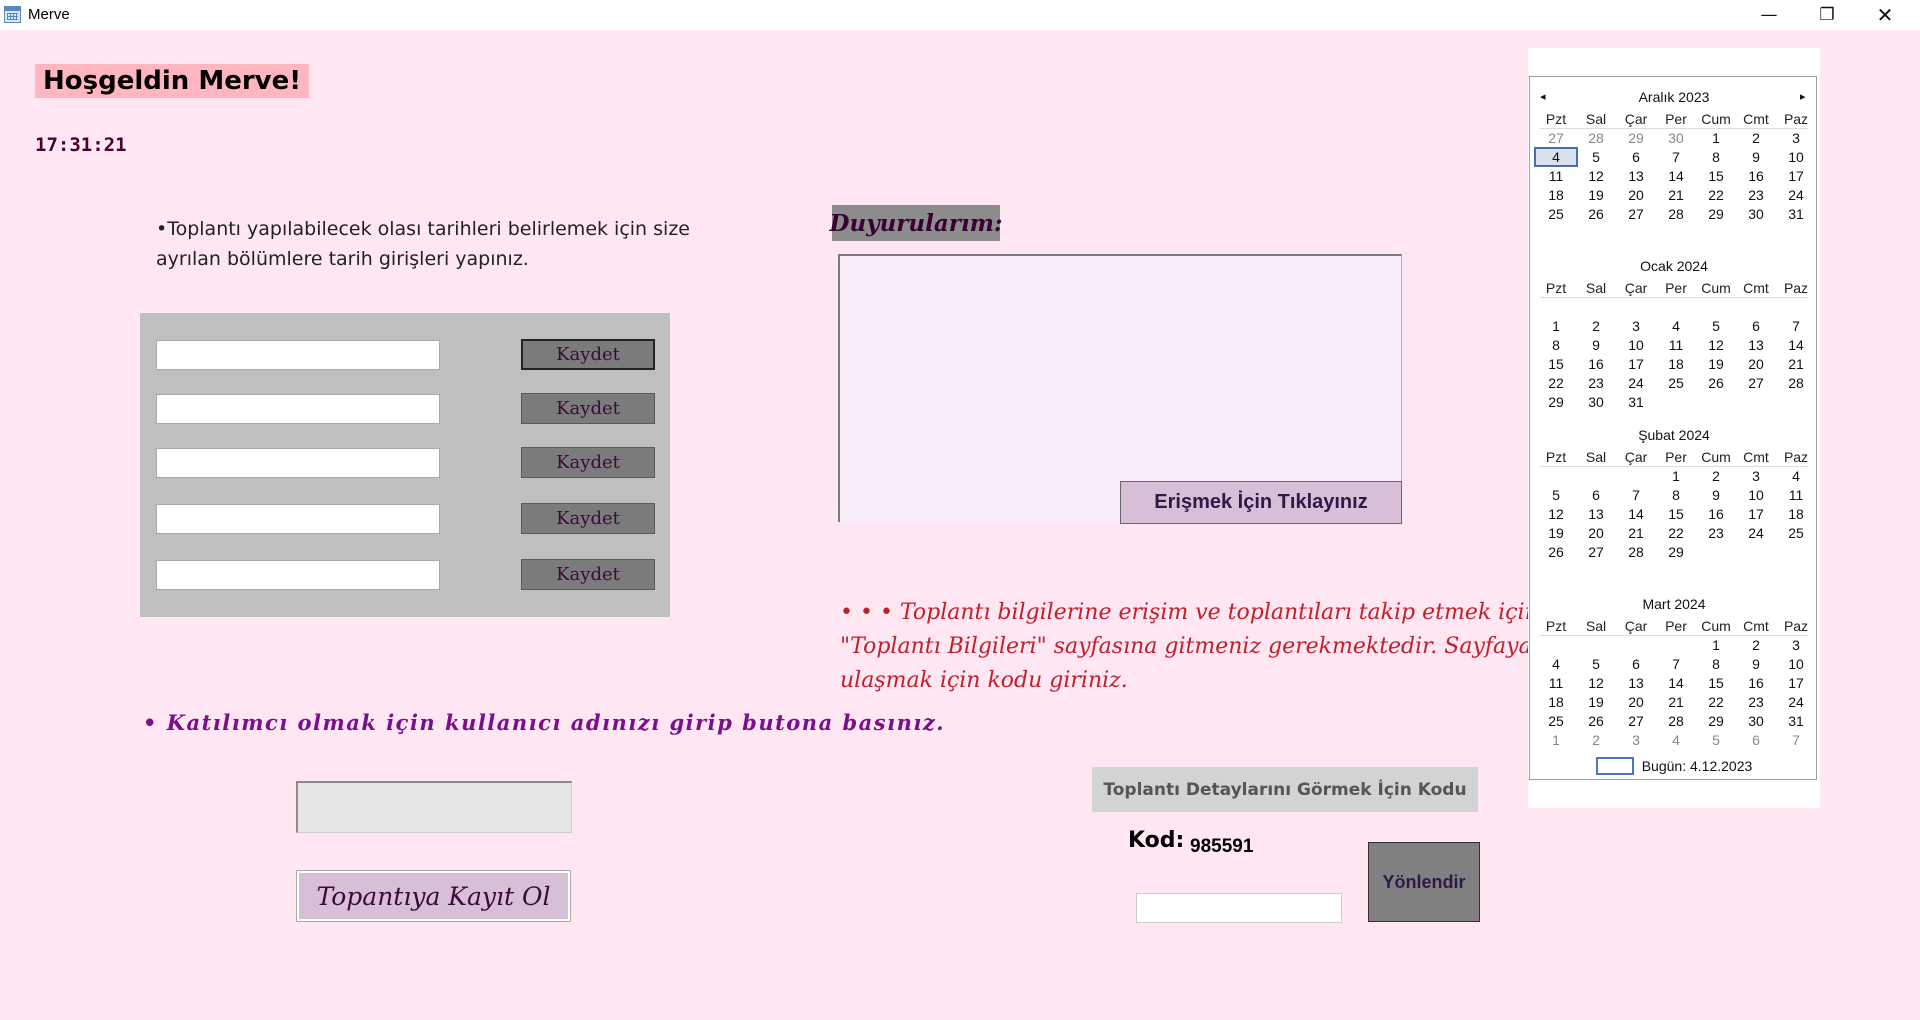 The image size is (1920, 1020). I want to click on save-button-4: Kaydet, so click(588, 518).